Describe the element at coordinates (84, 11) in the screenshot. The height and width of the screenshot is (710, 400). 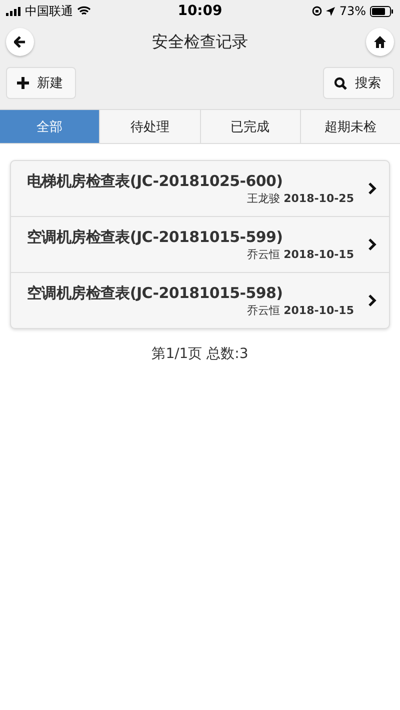
I see `wifi-icon` at that location.